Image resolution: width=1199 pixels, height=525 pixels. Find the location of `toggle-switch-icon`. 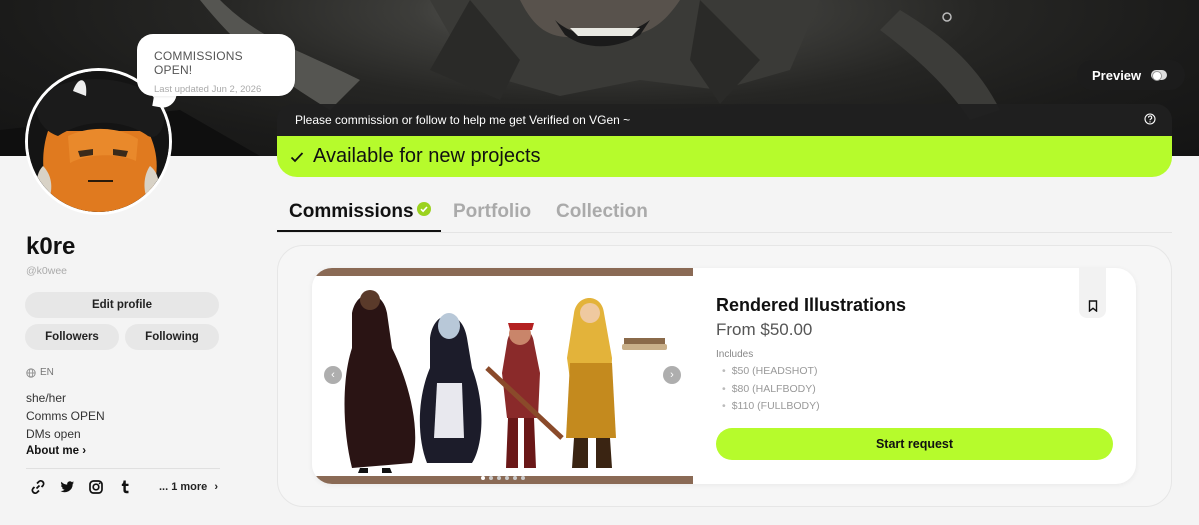

toggle-switch-icon is located at coordinates (1159, 75).